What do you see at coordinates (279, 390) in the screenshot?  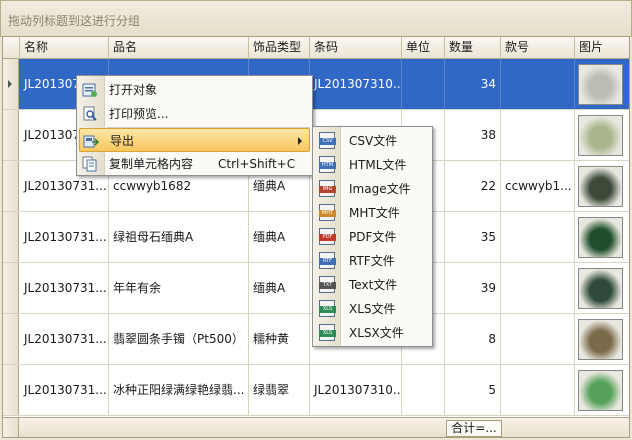 I see `cell-type: 绿翡翠` at bounding box center [279, 390].